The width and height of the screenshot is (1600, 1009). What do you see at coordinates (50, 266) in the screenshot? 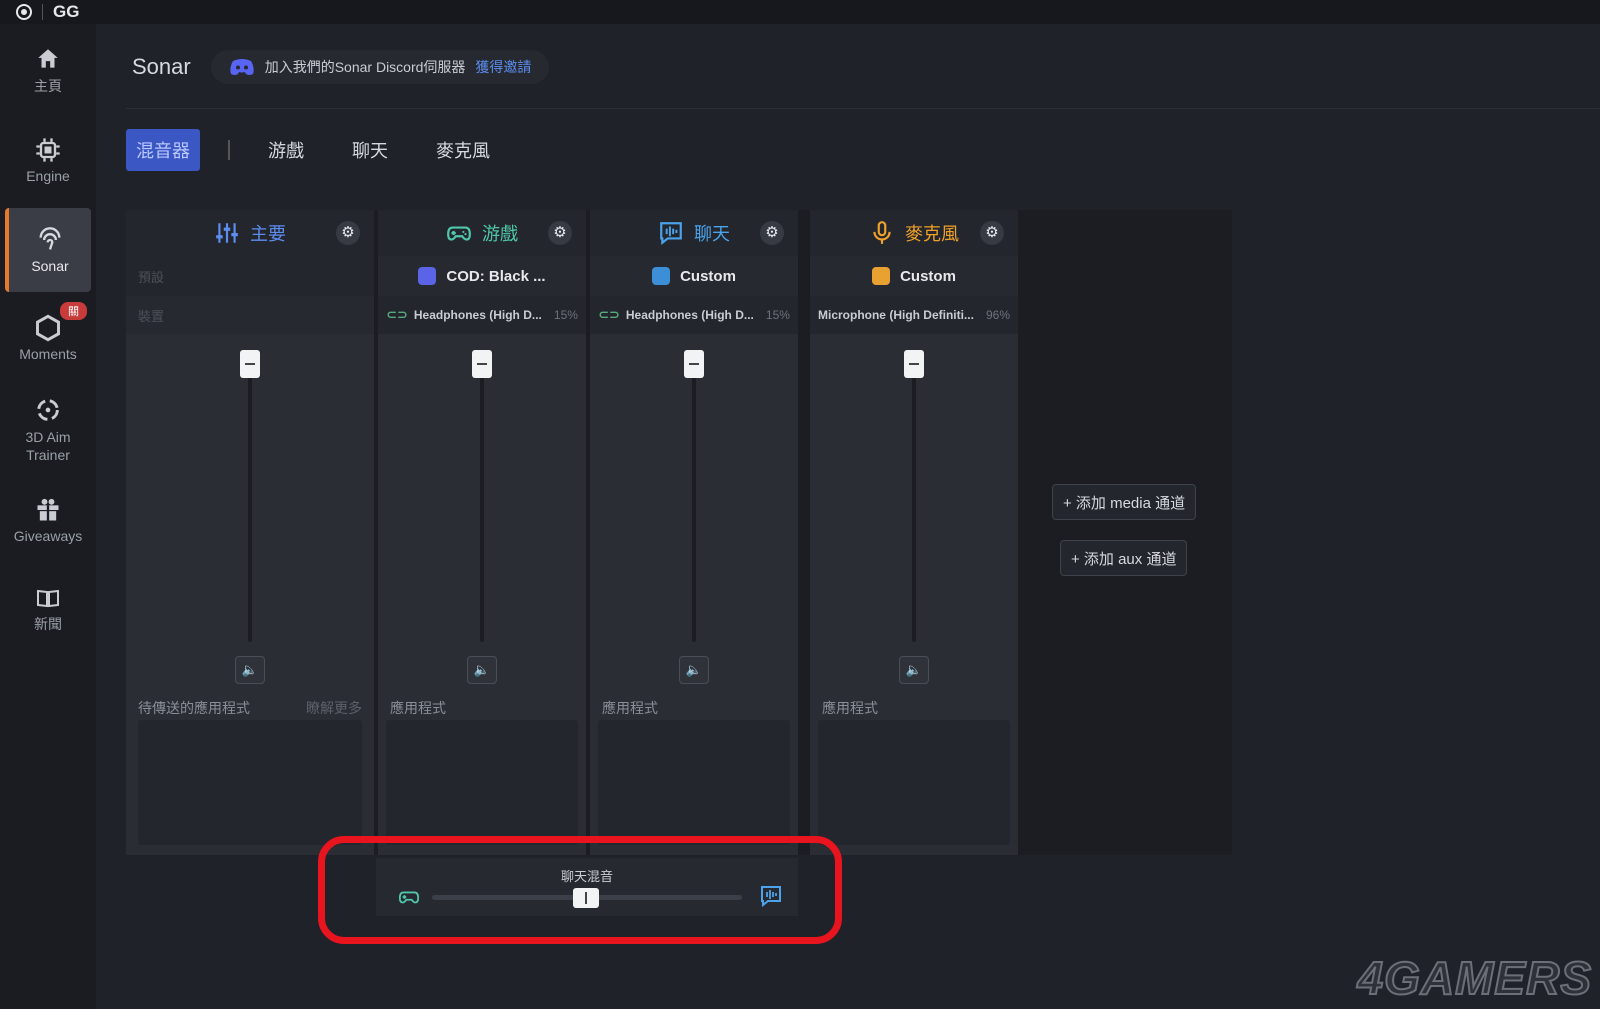
I see `sidebar-item-label: Sonar` at bounding box center [50, 266].